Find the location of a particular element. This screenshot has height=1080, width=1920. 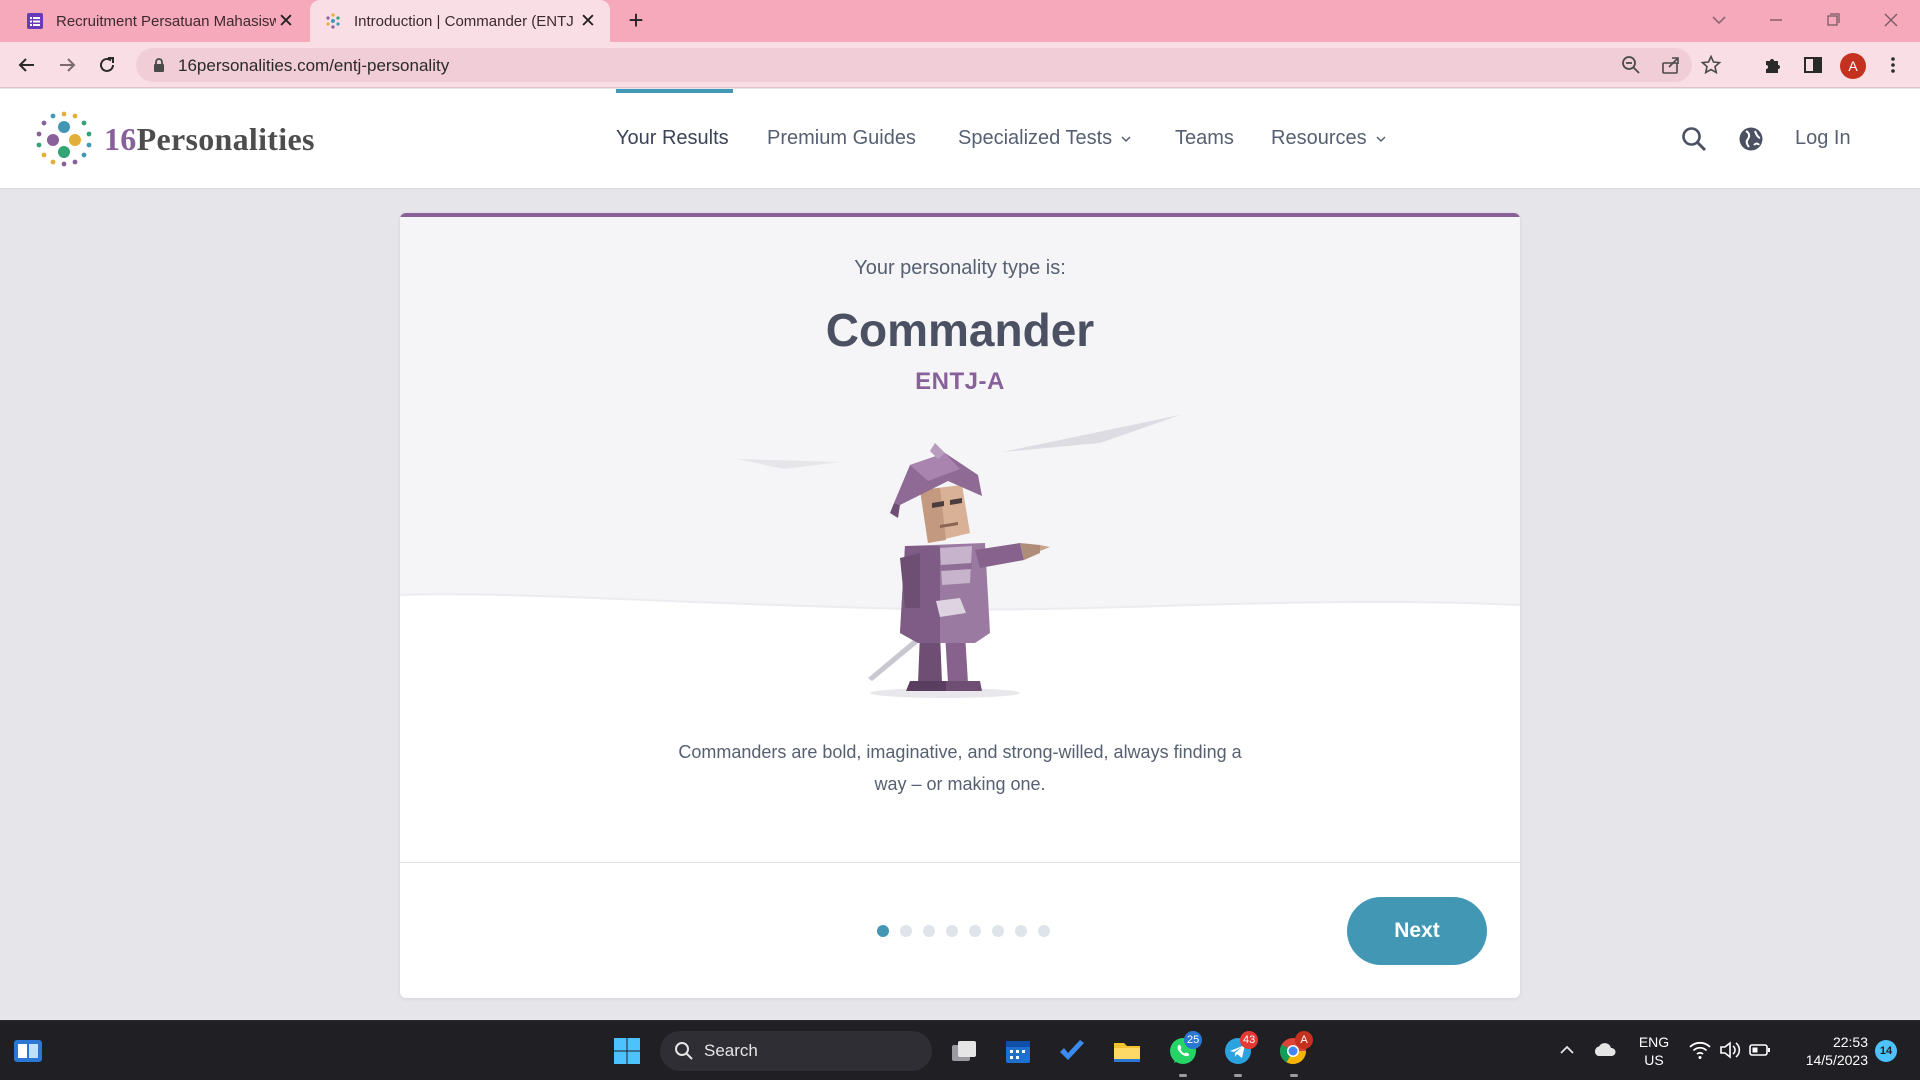

tab-search-chevron-icon is located at coordinates (1719, 20).